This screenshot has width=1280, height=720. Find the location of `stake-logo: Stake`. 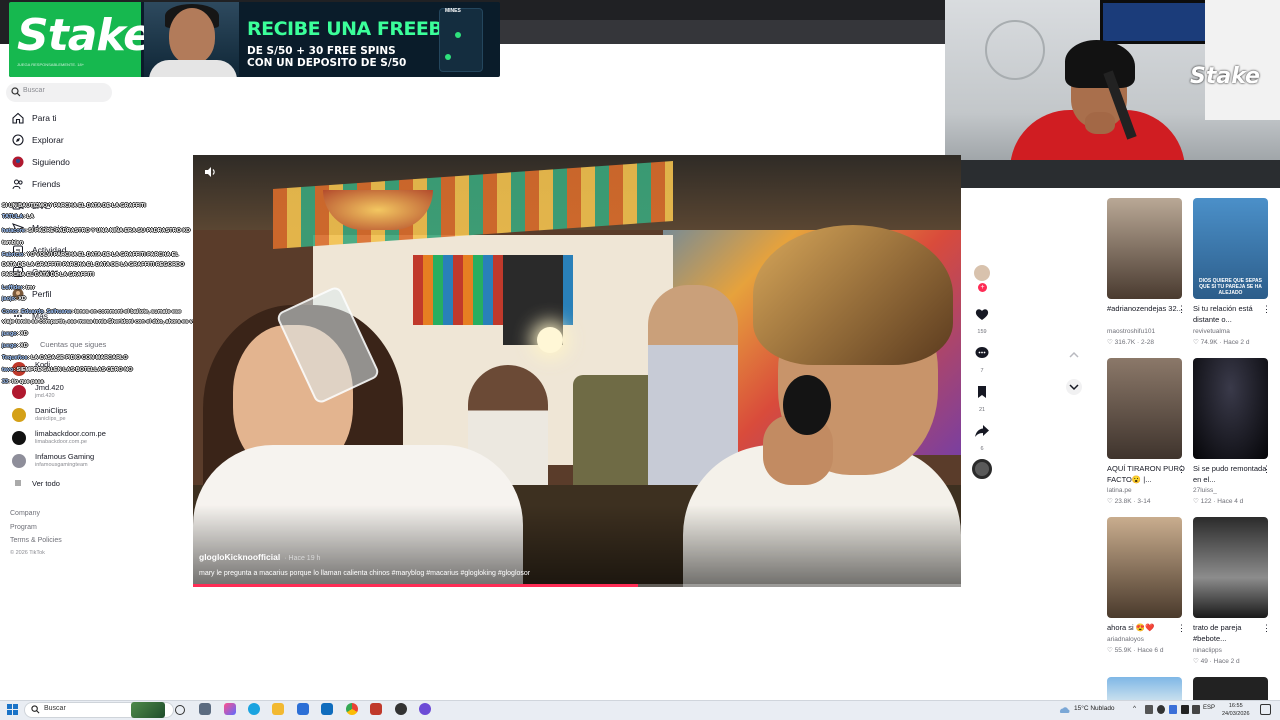

stake-logo: Stake is located at coordinates (85, 35).